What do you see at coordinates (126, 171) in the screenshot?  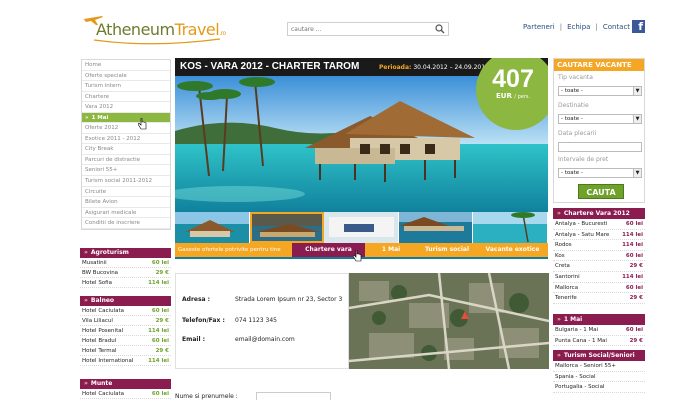 I see `nav-item: Seniori 55+` at bounding box center [126, 171].